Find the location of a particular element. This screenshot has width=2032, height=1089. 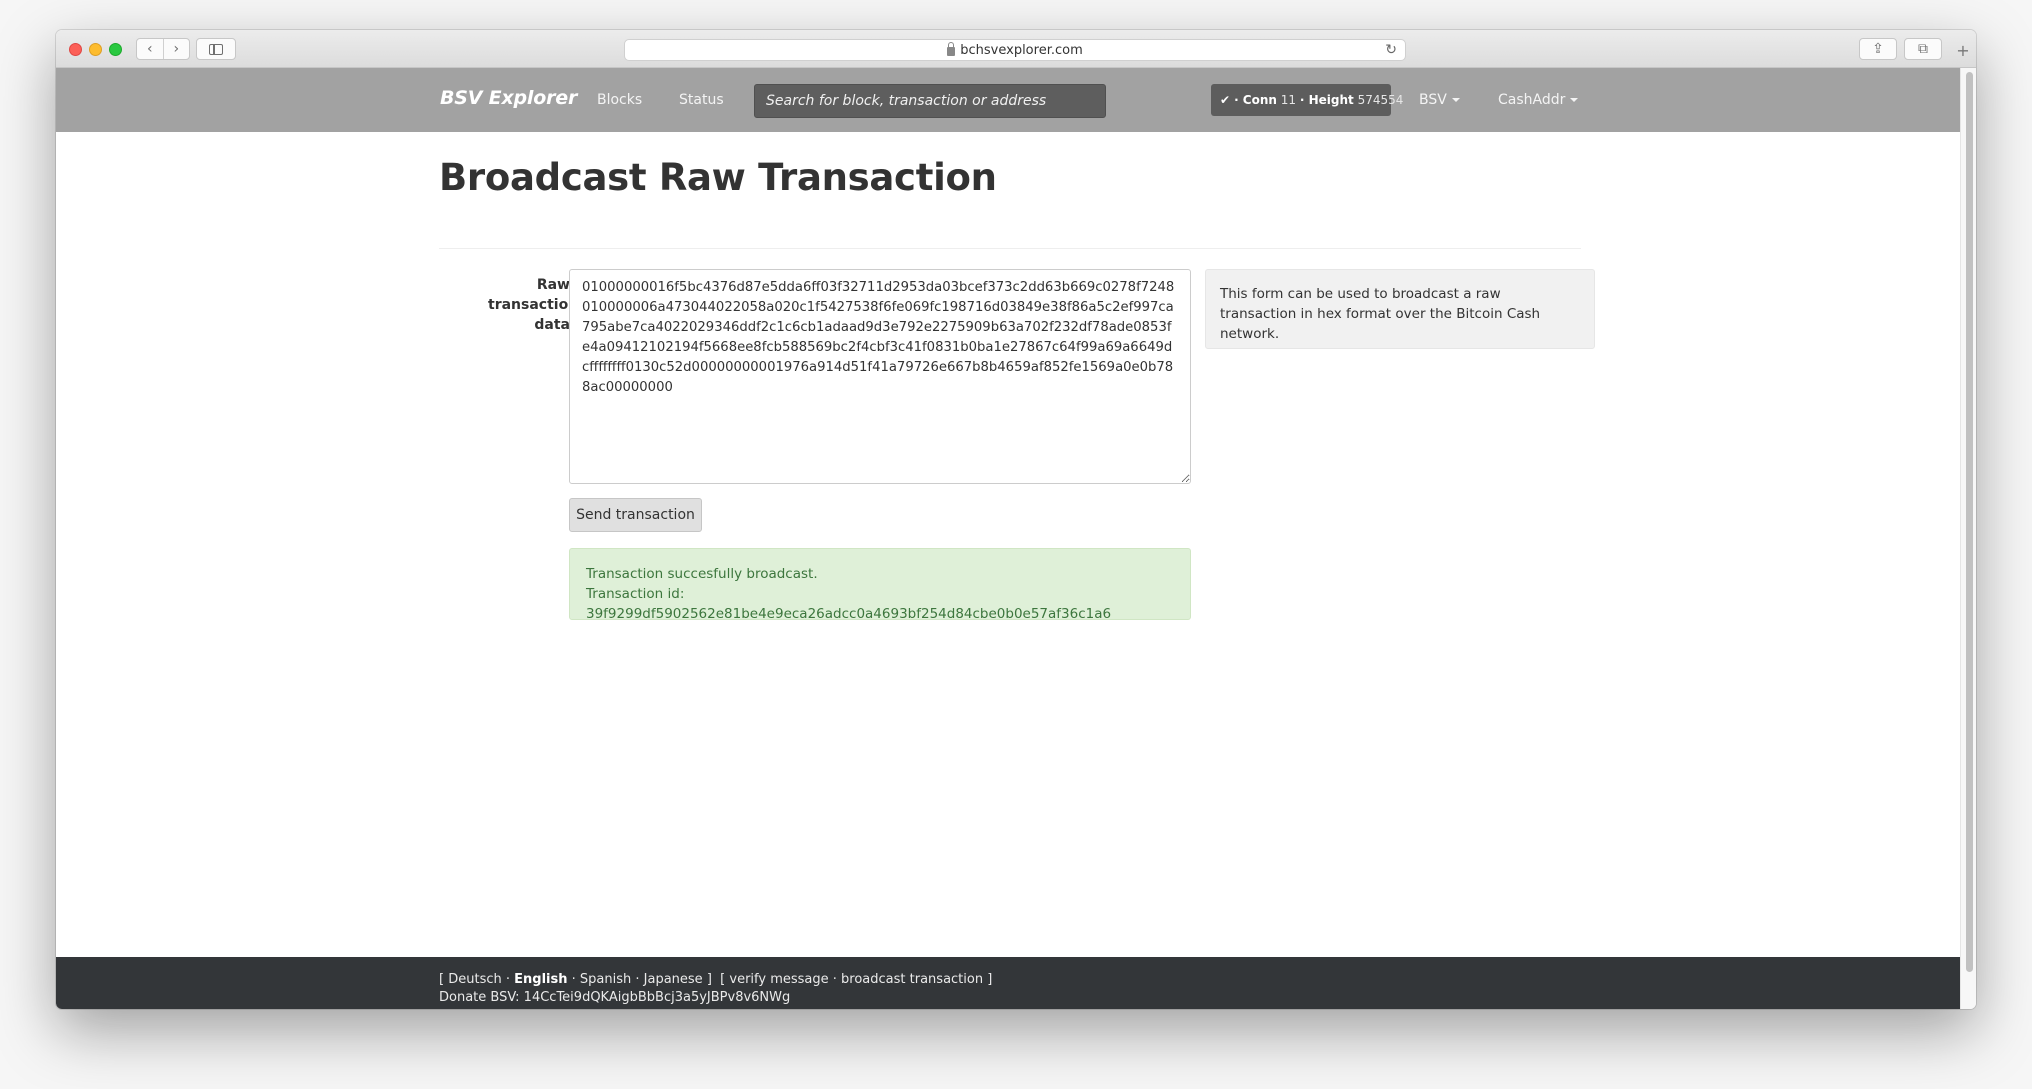

share-icon: ⇪ is located at coordinates (1878, 49).